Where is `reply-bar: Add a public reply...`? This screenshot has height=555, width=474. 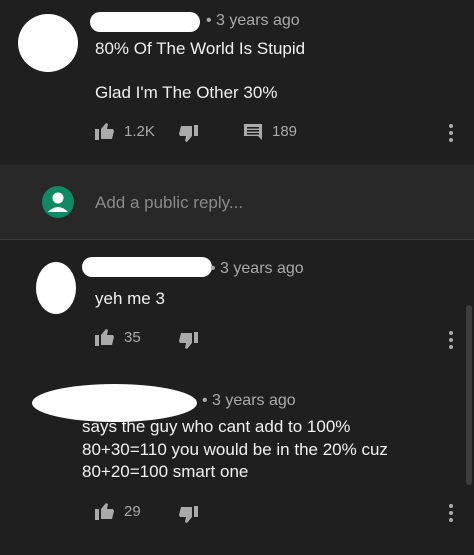
reply-bar: Add a public reply... is located at coordinates (237, 202).